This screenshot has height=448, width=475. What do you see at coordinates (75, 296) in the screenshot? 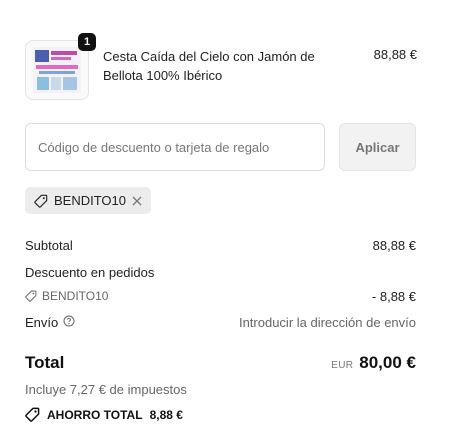
I see `order-discount-code-text: BENDITO10` at bounding box center [75, 296].